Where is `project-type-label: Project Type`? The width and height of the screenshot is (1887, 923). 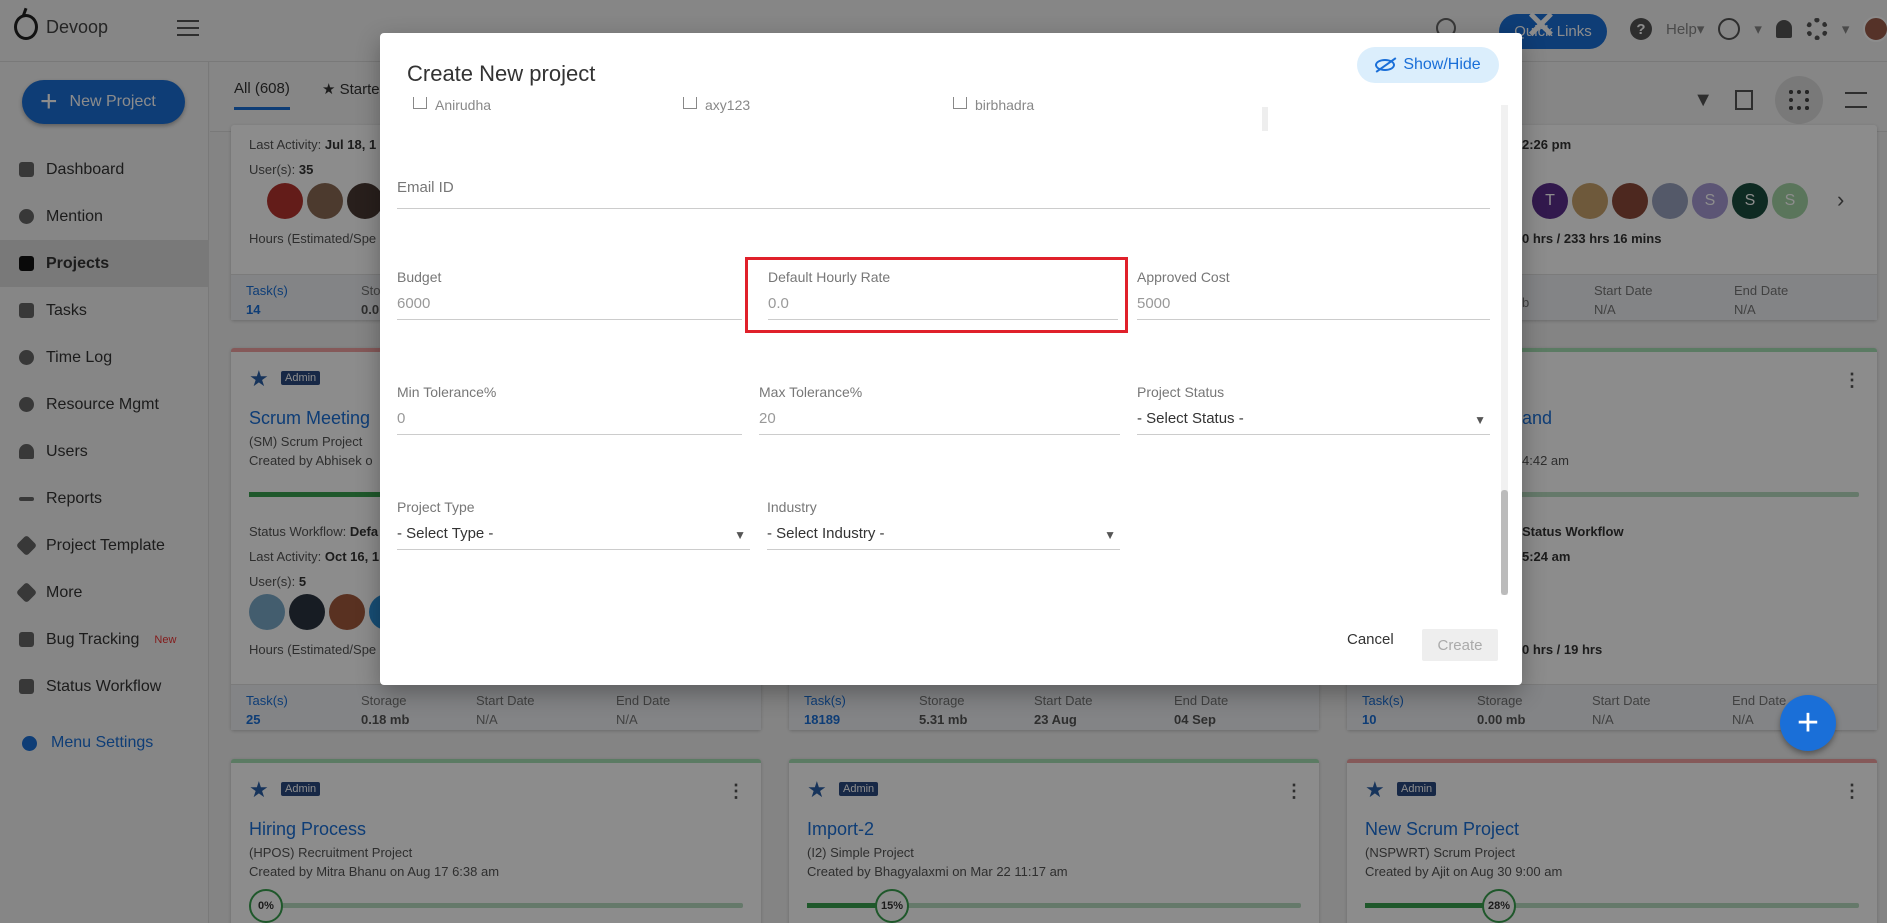
project-type-label: Project Type is located at coordinates (436, 507).